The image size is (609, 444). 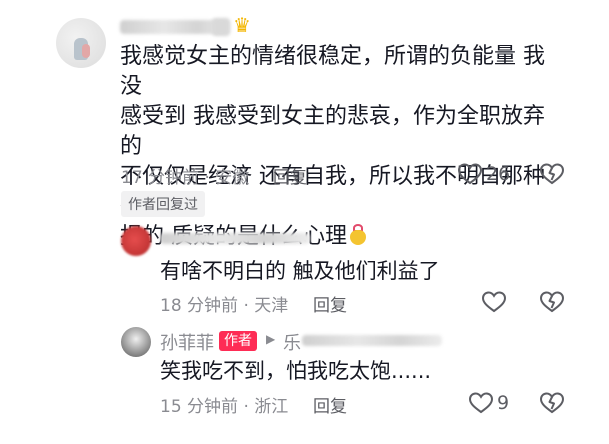 I want to click on author-replied-tag: 作者回复过, so click(x=163, y=204).